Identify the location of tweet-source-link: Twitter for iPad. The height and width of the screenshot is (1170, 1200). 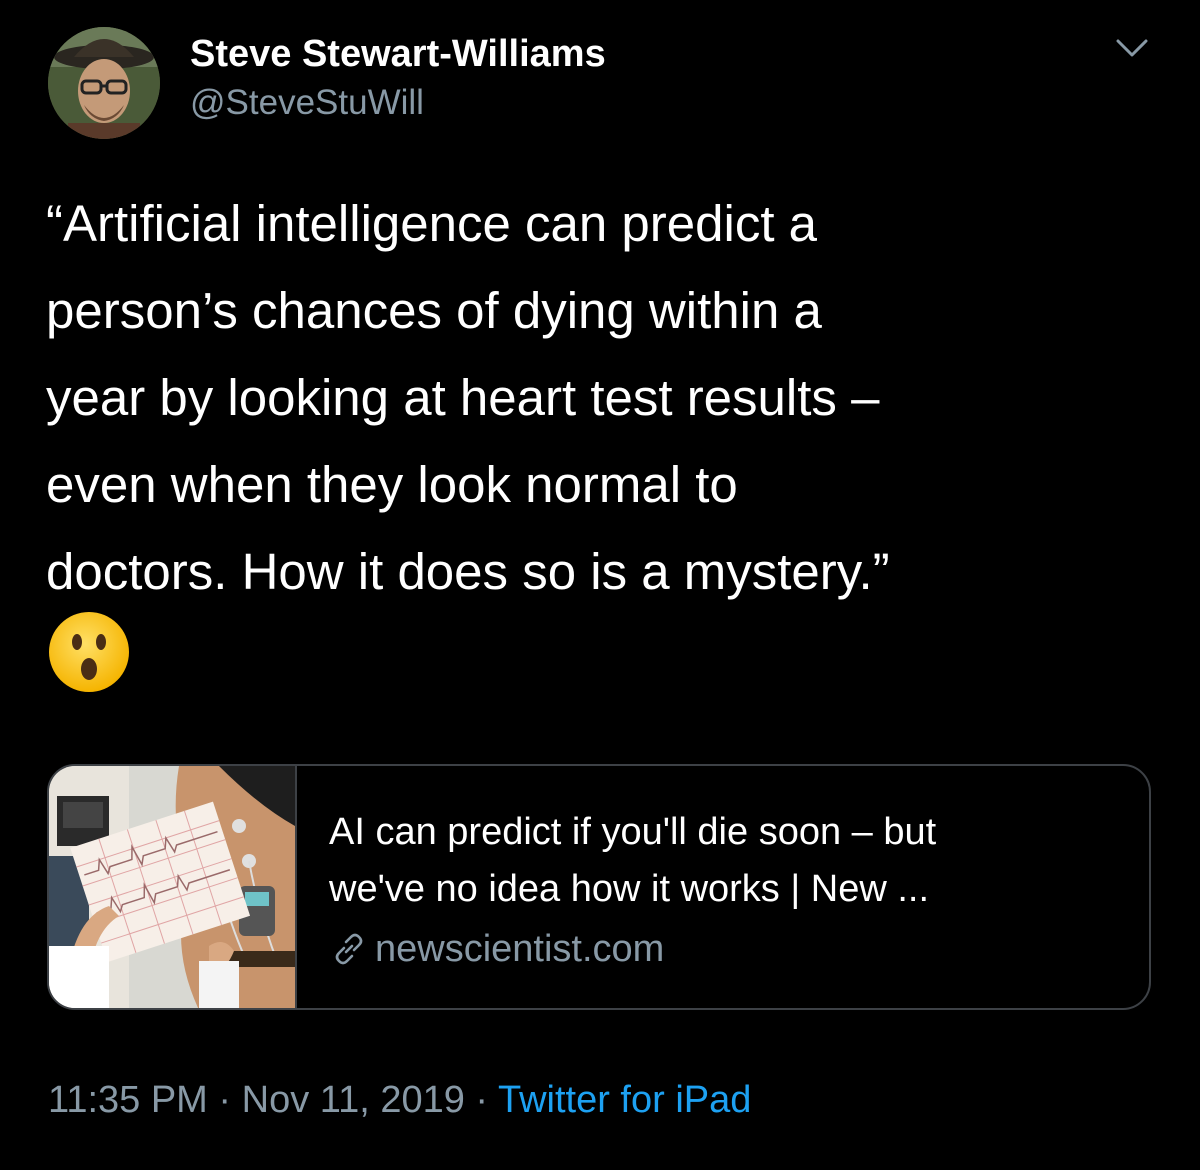
(624, 1100).